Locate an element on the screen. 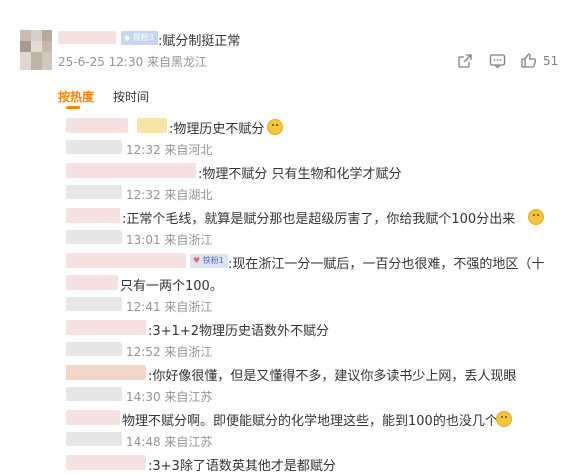 The width and height of the screenshot is (573, 474). reply-meta: 12:32 来自湖北 is located at coordinates (169, 195).